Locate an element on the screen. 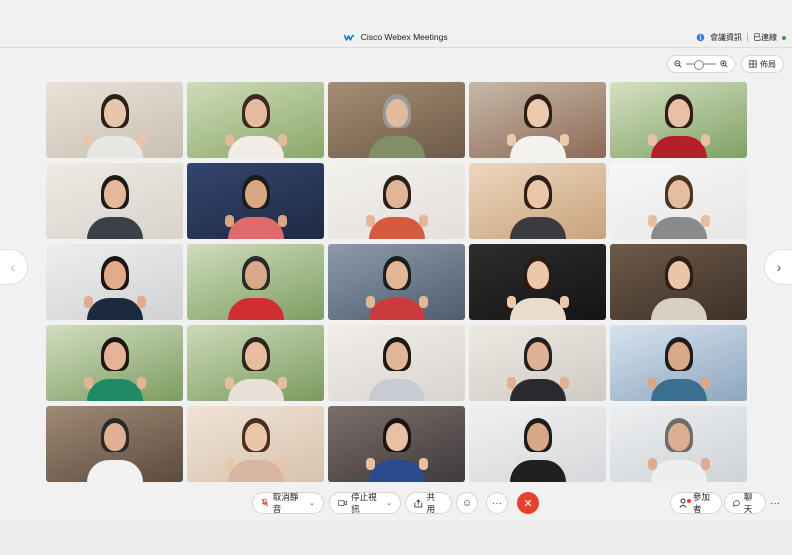  more-options-button: ··· is located at coordinates (497, 503).